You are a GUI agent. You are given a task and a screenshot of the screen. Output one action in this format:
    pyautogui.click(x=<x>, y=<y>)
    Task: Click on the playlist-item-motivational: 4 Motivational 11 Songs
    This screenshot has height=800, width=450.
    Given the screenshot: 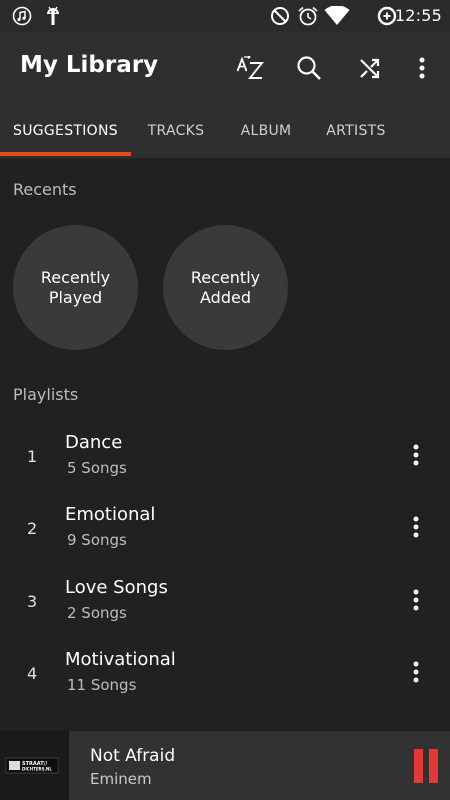 What is the action you would take?
    pyautogui.click(x=225, y=674)
    